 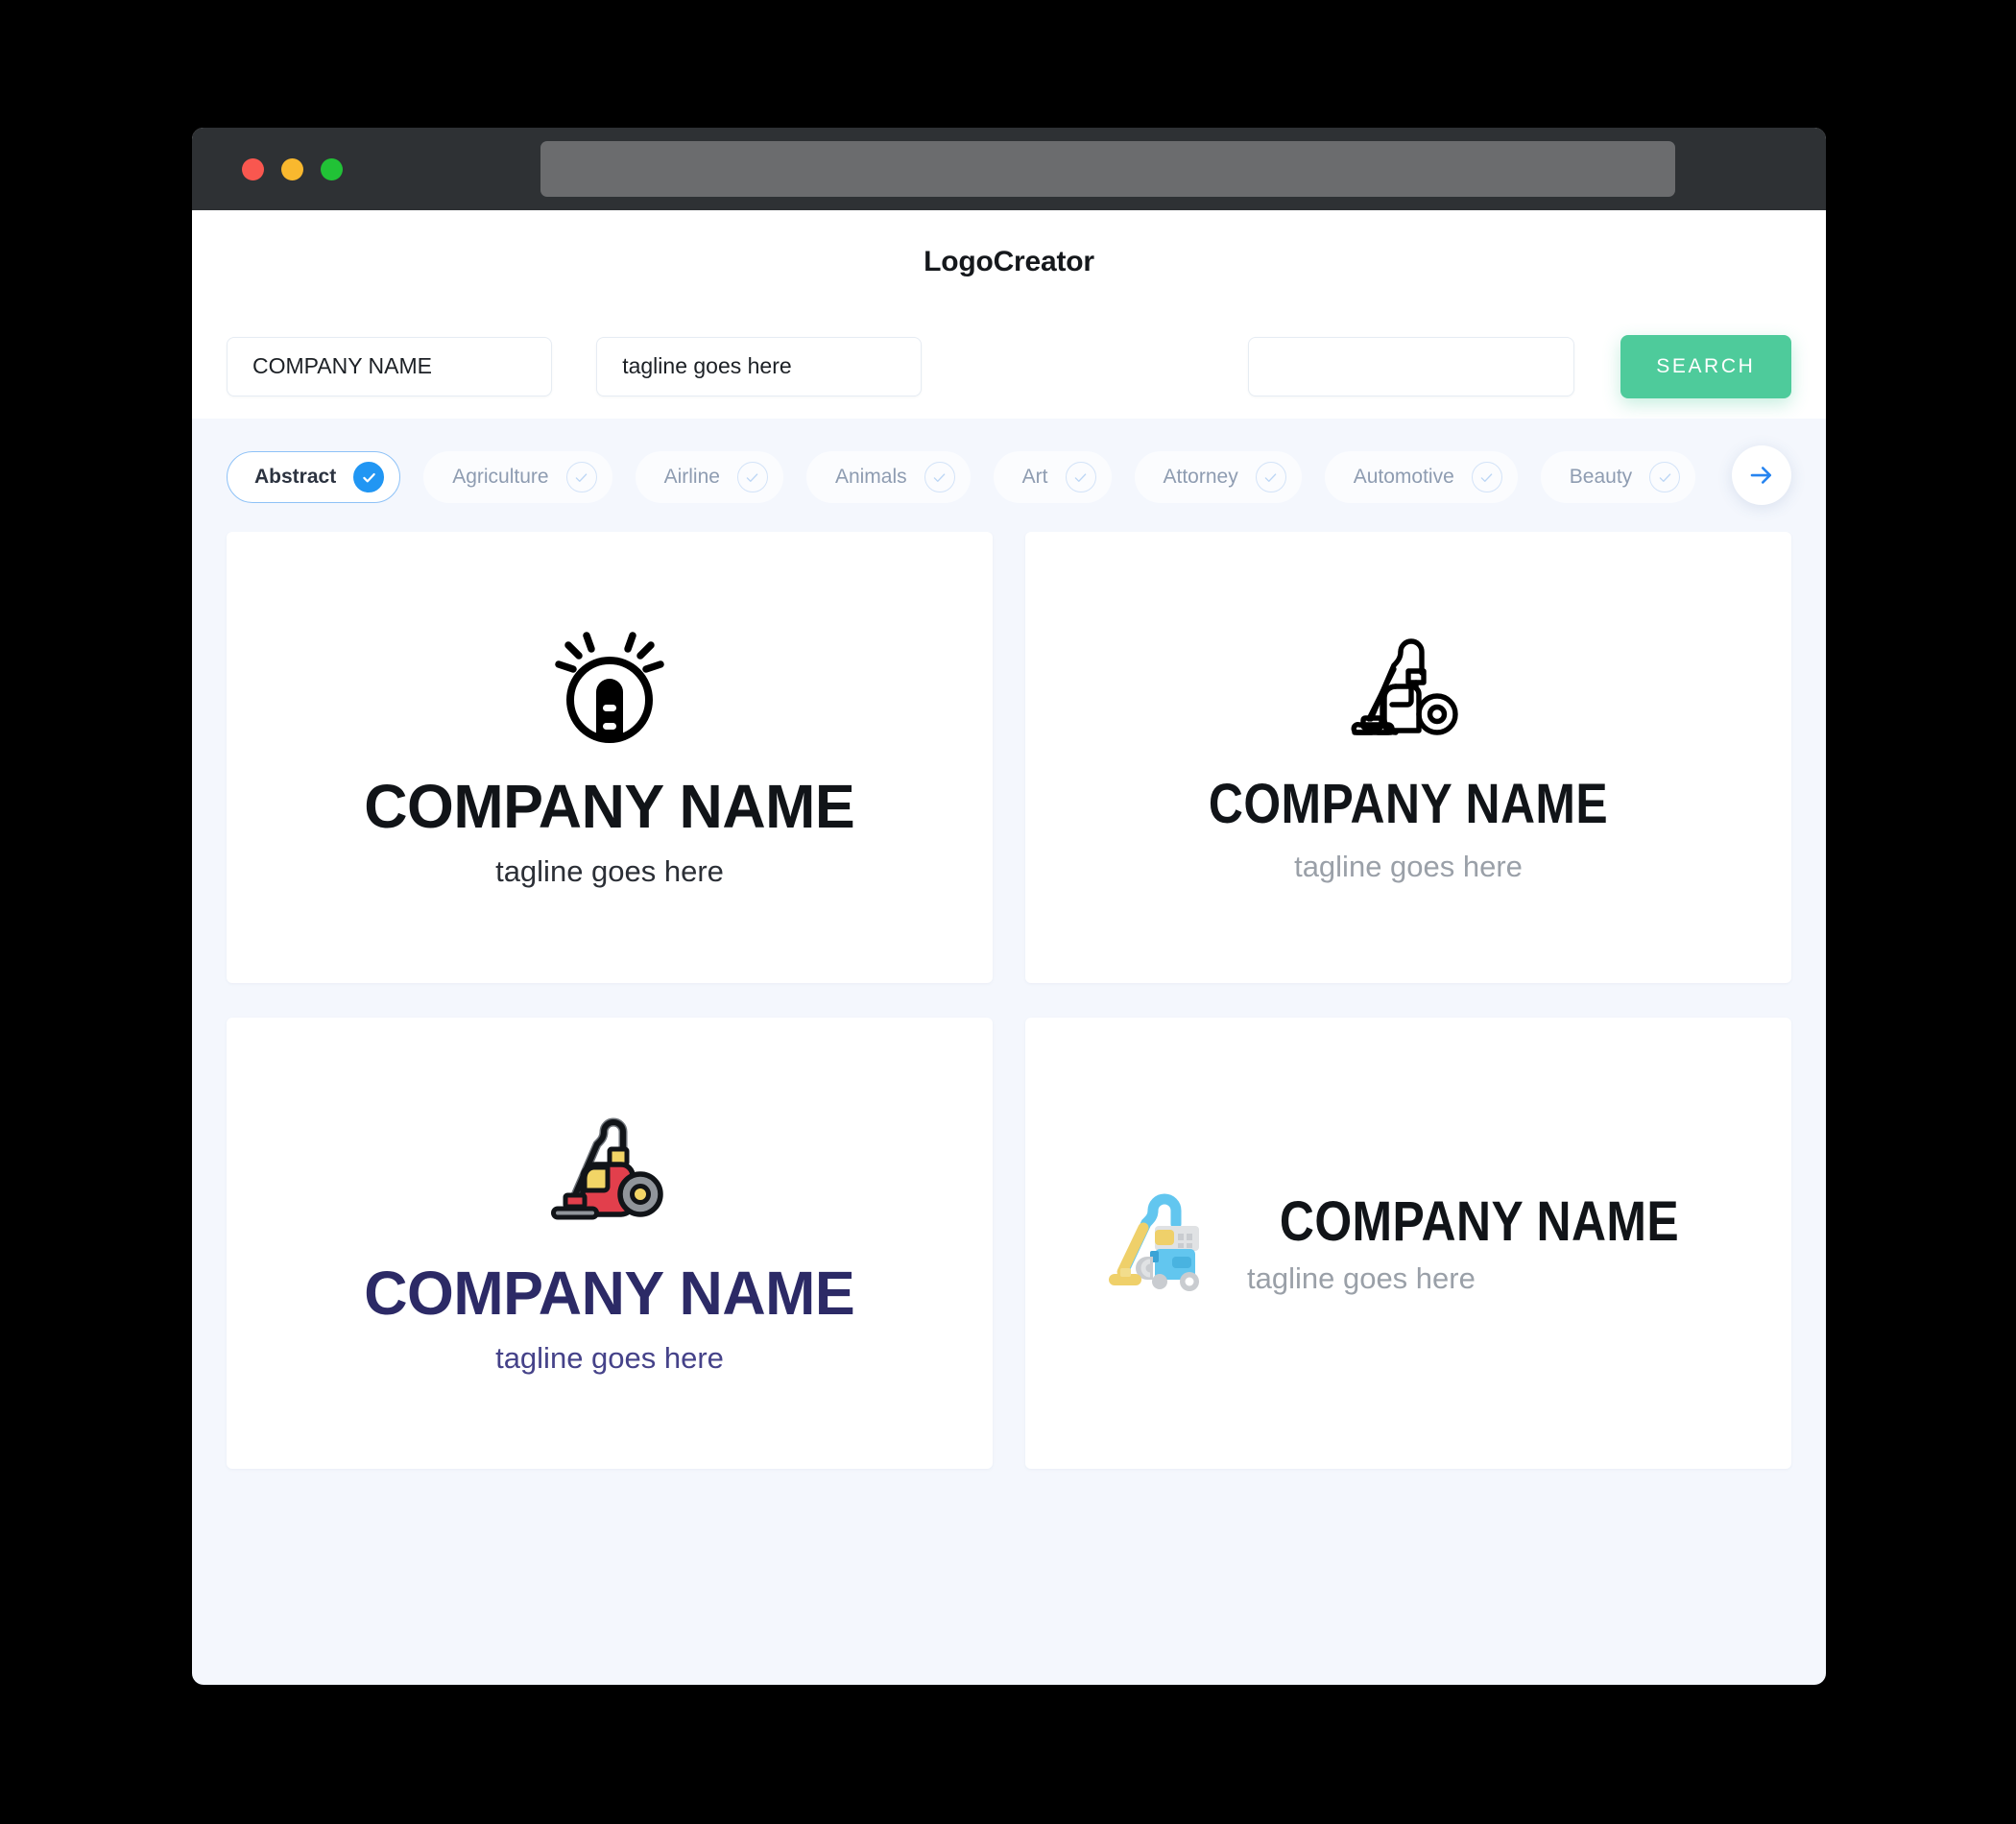 I want to click on page-title: LogoCreator, so click(x=1009, y=261).